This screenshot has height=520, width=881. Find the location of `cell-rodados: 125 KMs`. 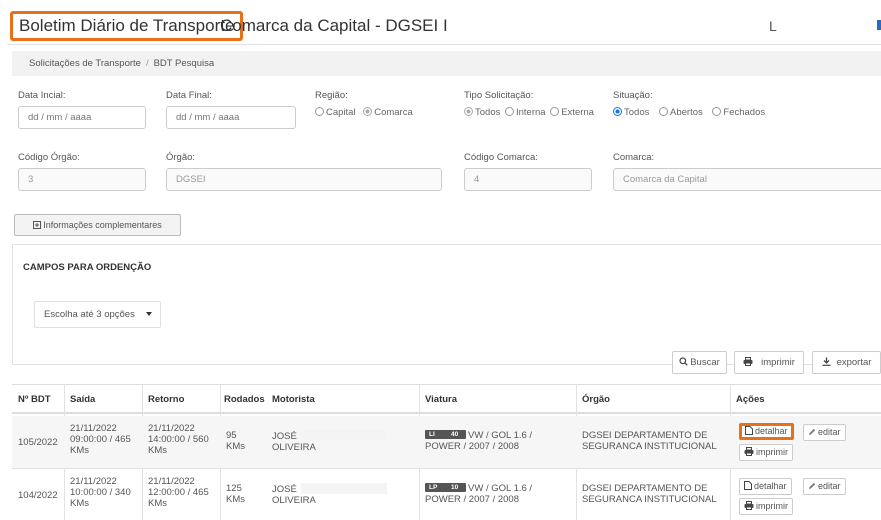

cell-rodados: 125 KMs is located at coordinates (235, 494).